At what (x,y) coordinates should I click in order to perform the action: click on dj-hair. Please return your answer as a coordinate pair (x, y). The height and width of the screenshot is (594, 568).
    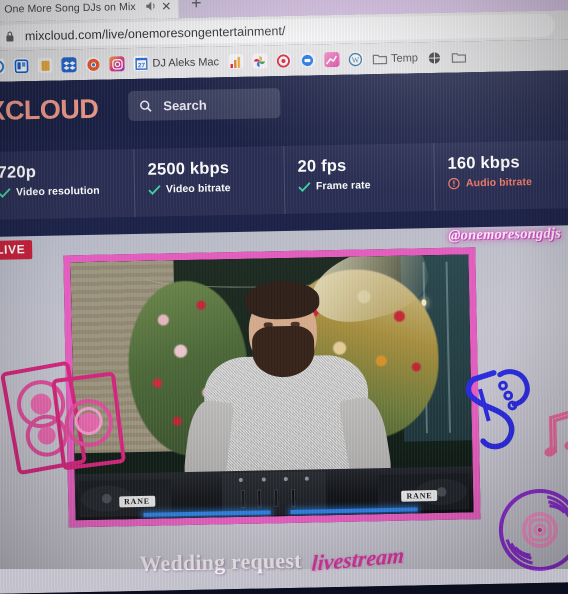
    Looking at the image, I should click on (282, 300).